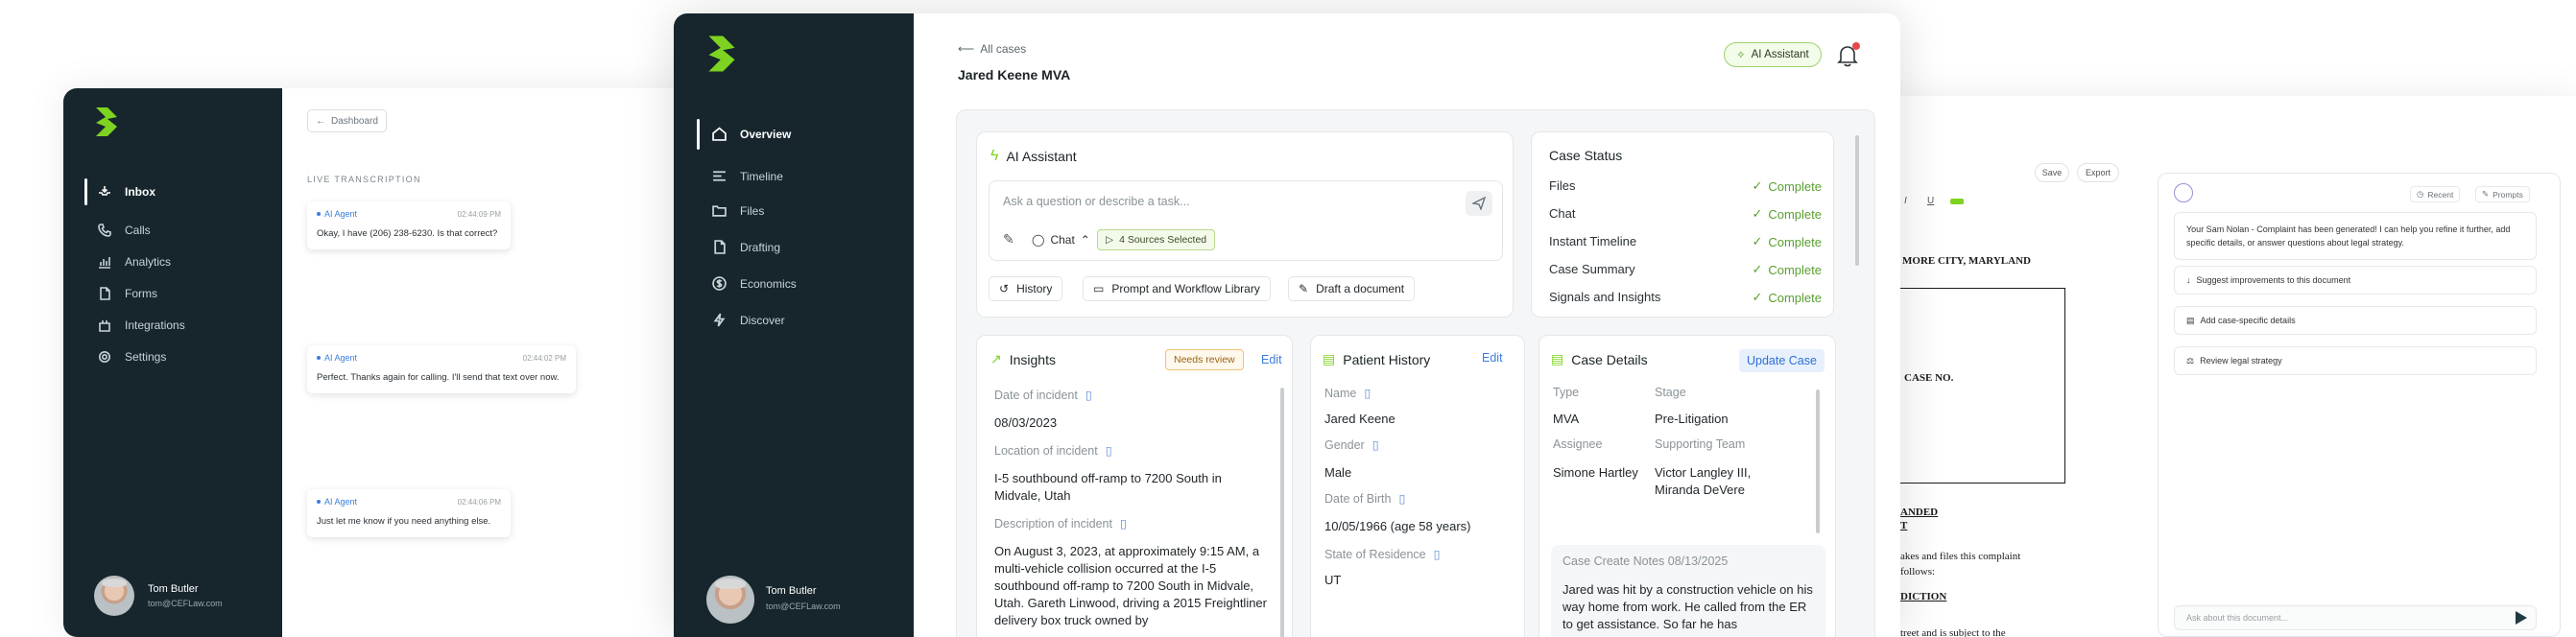 Image resolution: width=2576 pixels, height=637 pixels. What do you see at coordinates (1038, 240) in the screenshot?
I see `chat-icon: ◯` at bounding box center [1038, 240].